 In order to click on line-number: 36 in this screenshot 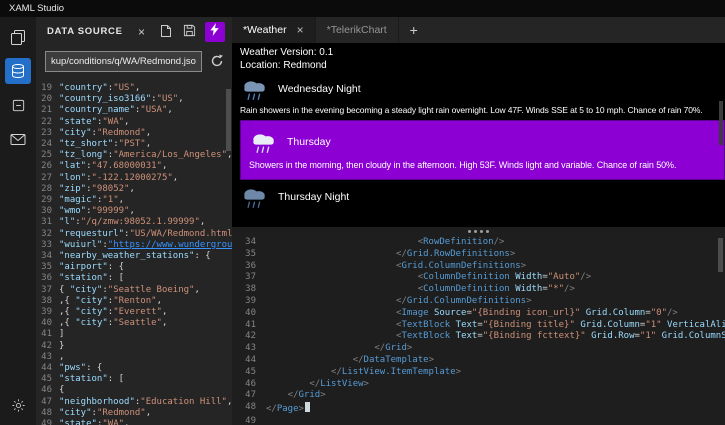, I will do `click(46, 278)`.